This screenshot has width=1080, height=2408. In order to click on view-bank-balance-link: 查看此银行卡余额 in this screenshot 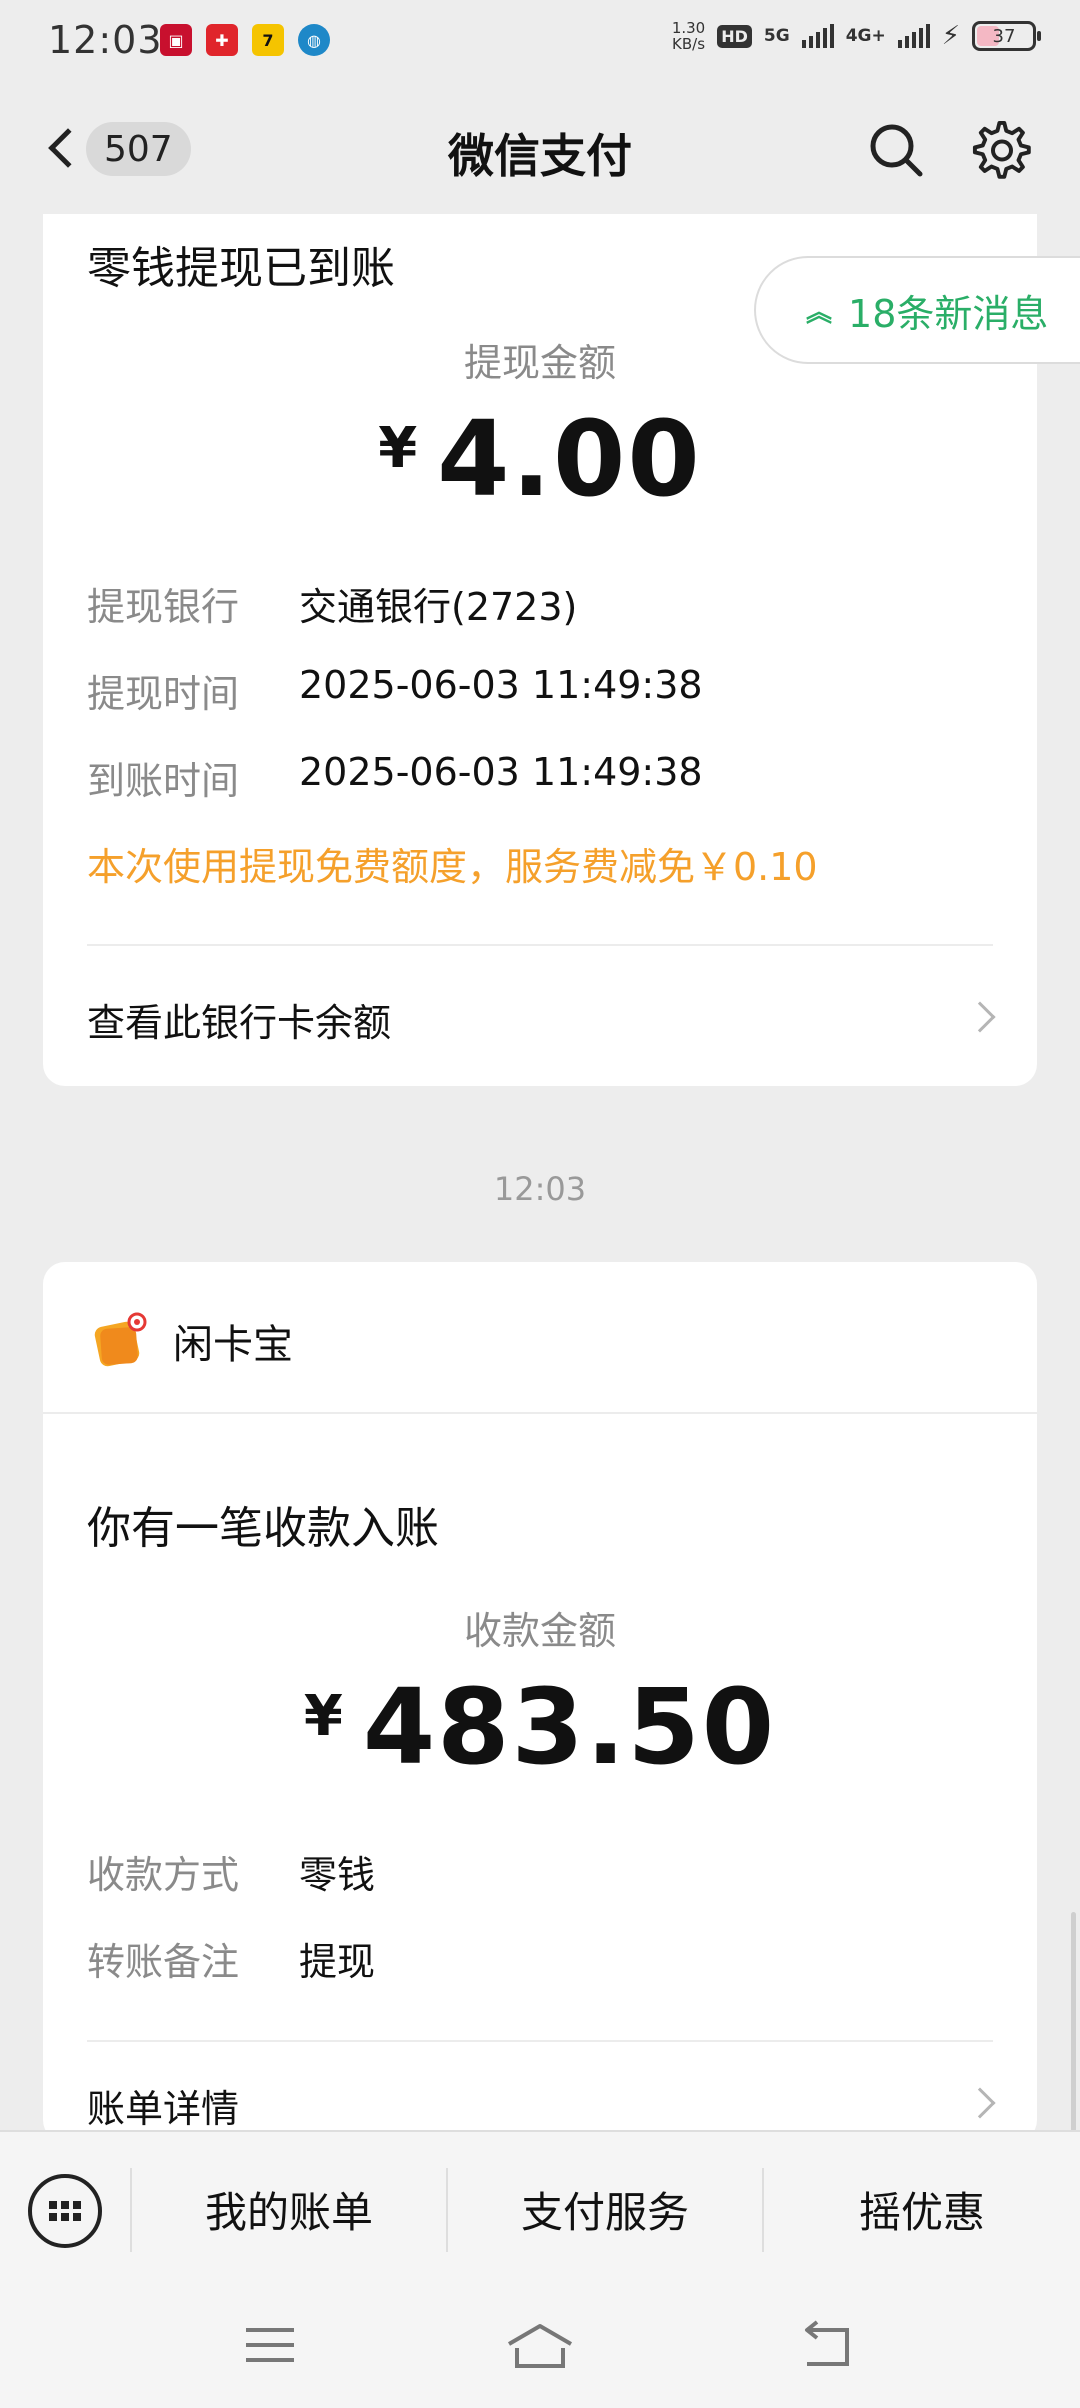, I will do `click(540, 1016)`.